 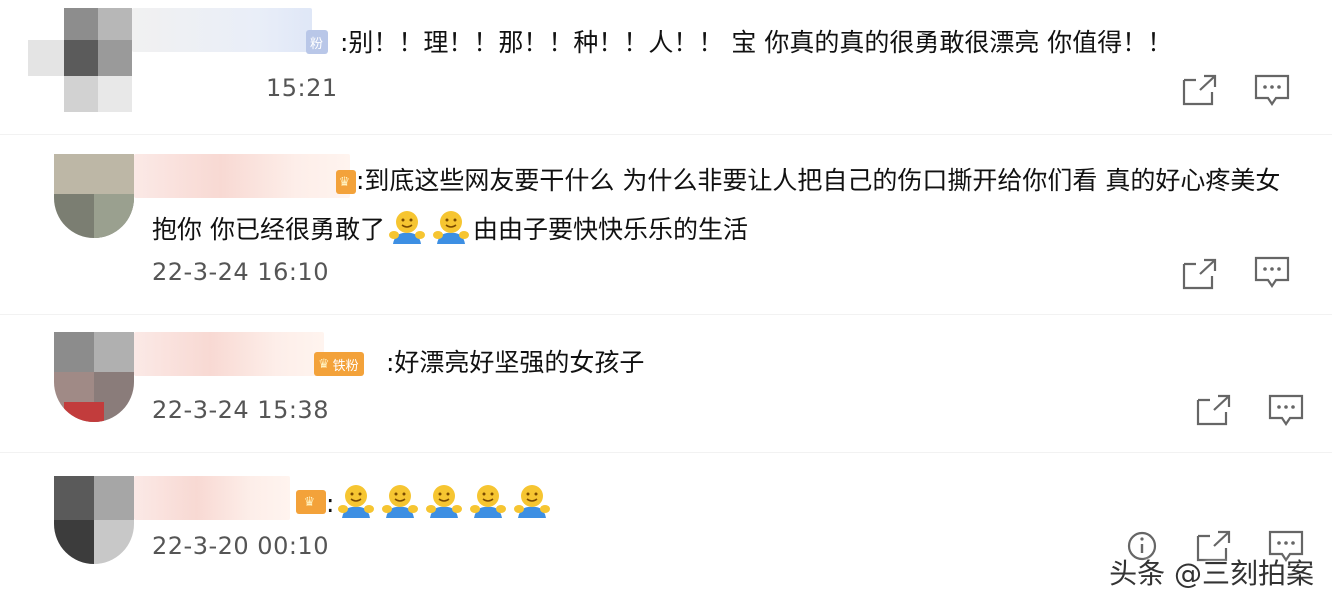 I want to click on fan-badge: ♛ 铁粉, so click(x=339, y=364).